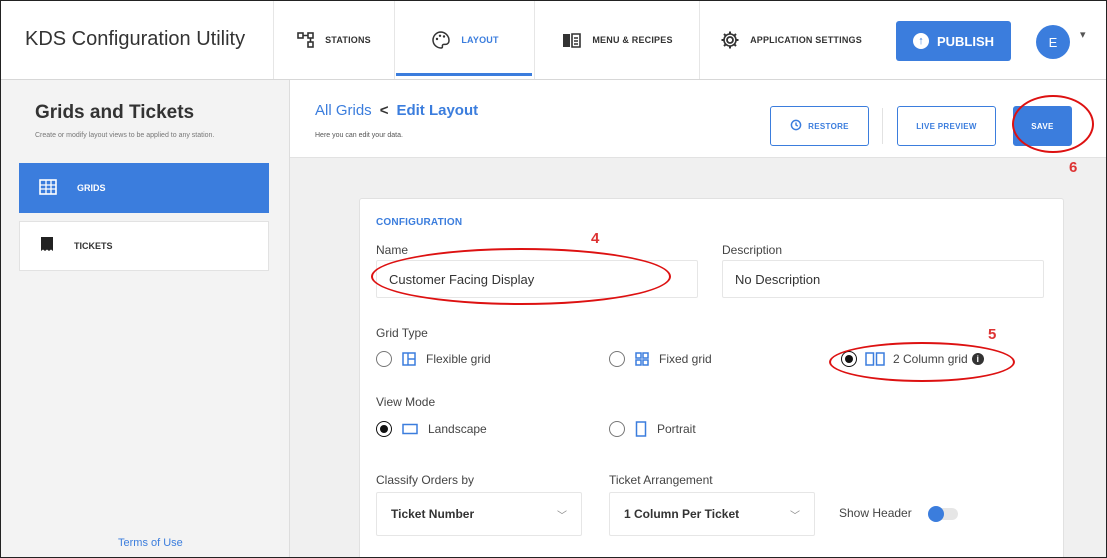 This screenshot has height=558, width=1107. Describe the element at coordinates (752, 250) in the screenshot. I see `description-label: Description` at that location.